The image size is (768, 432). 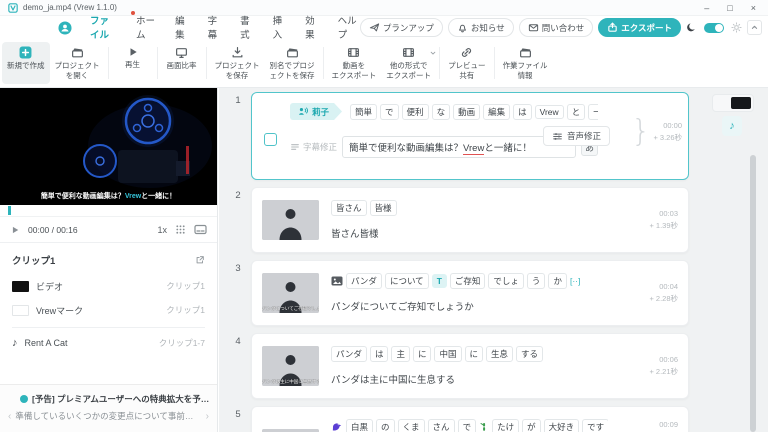 I want to click on clip-list-item: ビデオ クリップ1, so click(x=108, y=286).